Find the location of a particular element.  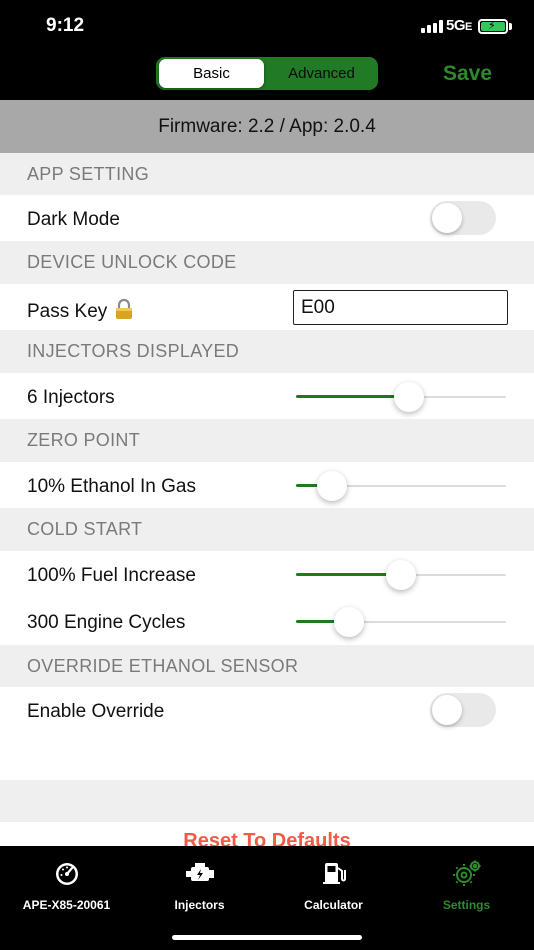

fuel-increase-label: 100% Fuel Increase is located at coordinates (111, 575).